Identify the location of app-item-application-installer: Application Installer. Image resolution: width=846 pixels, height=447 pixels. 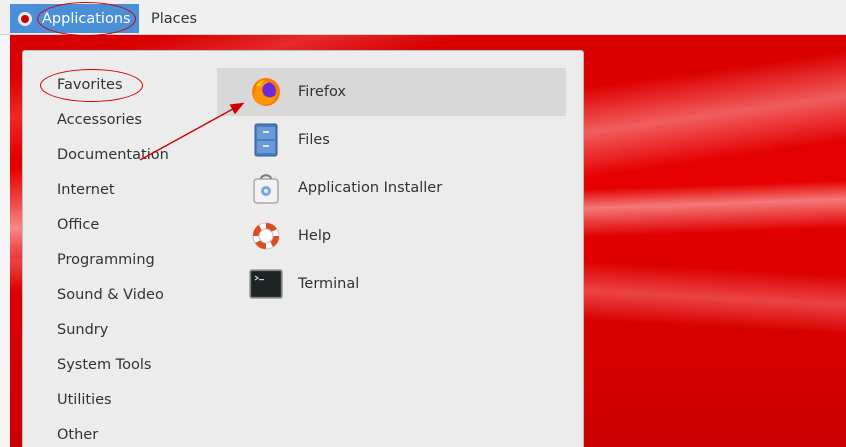
(391, 188).